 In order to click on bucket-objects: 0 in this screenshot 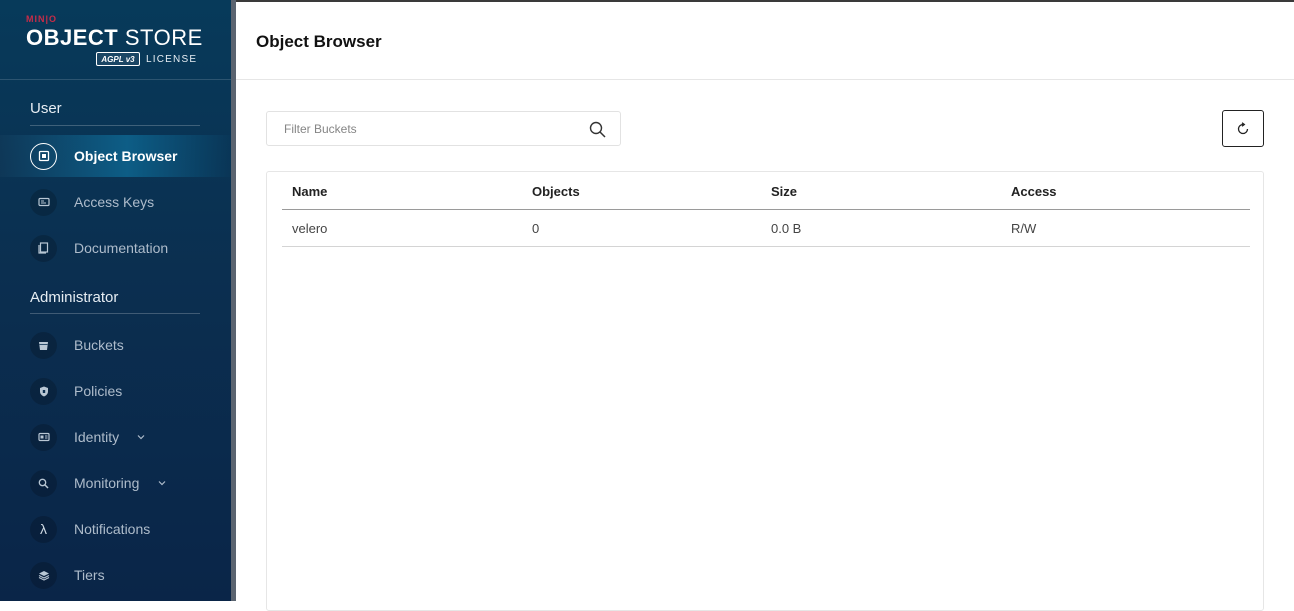, I will do `click(536, 228)`.